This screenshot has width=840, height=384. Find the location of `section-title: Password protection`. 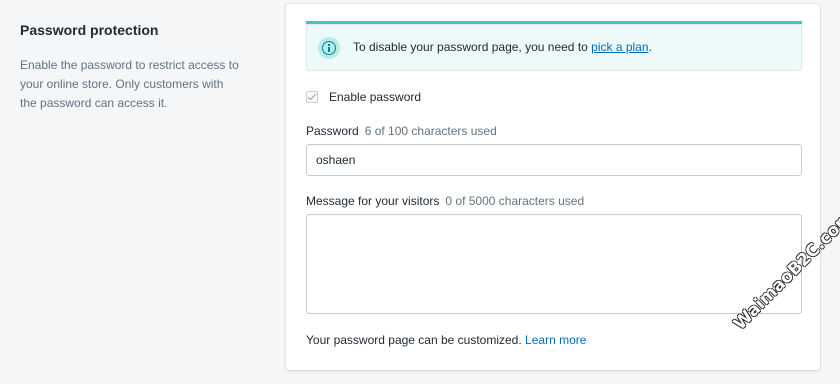

section-title: Password protection is located at coordinates (89, 30).